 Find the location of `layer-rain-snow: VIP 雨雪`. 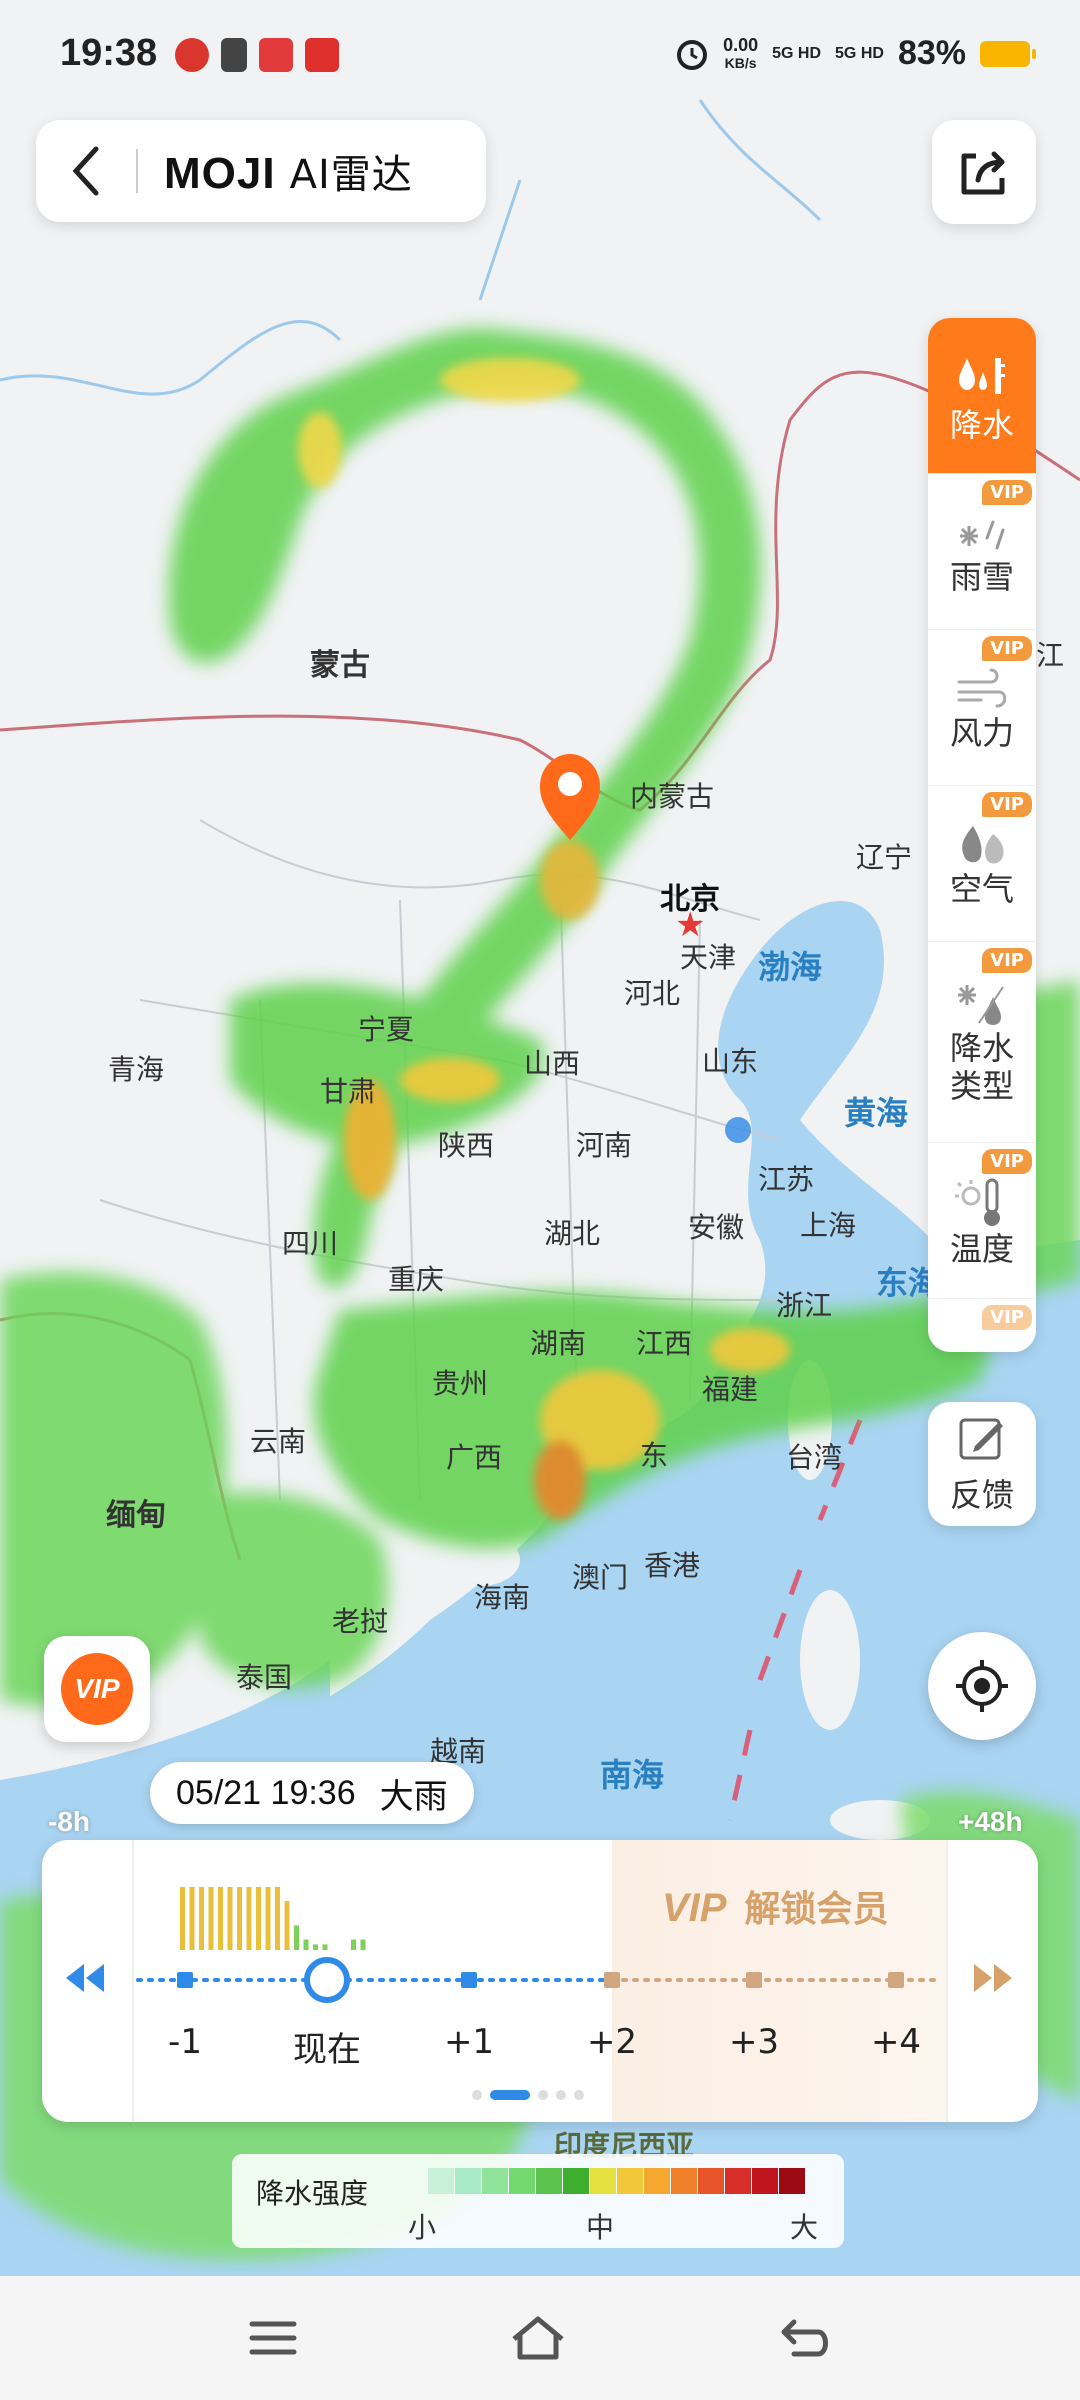

layer-rain-snow: VIP 雨雪 is located at coordinates (982, 552).